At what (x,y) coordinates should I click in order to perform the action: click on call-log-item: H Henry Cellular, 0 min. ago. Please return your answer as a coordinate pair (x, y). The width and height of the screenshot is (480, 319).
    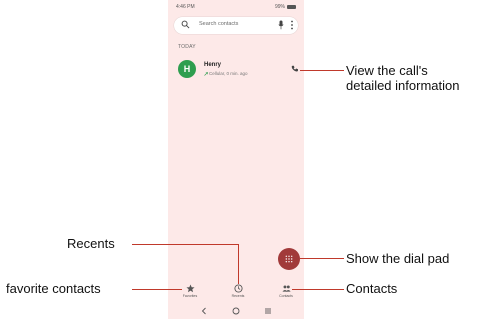
    Looking at the image, I should click on (236, 71).